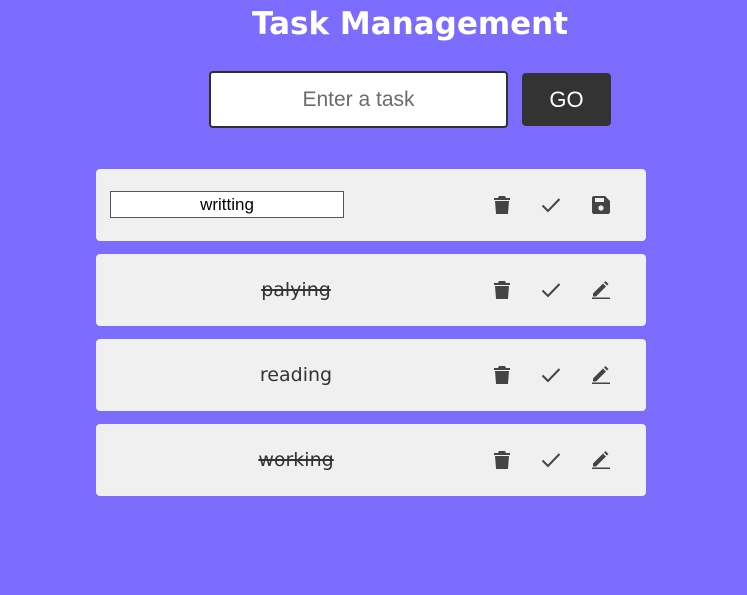  What do you see at coordinates (371, 375) in the screenshot?
I see `task-item: reading` at bounding box center [371, 375].